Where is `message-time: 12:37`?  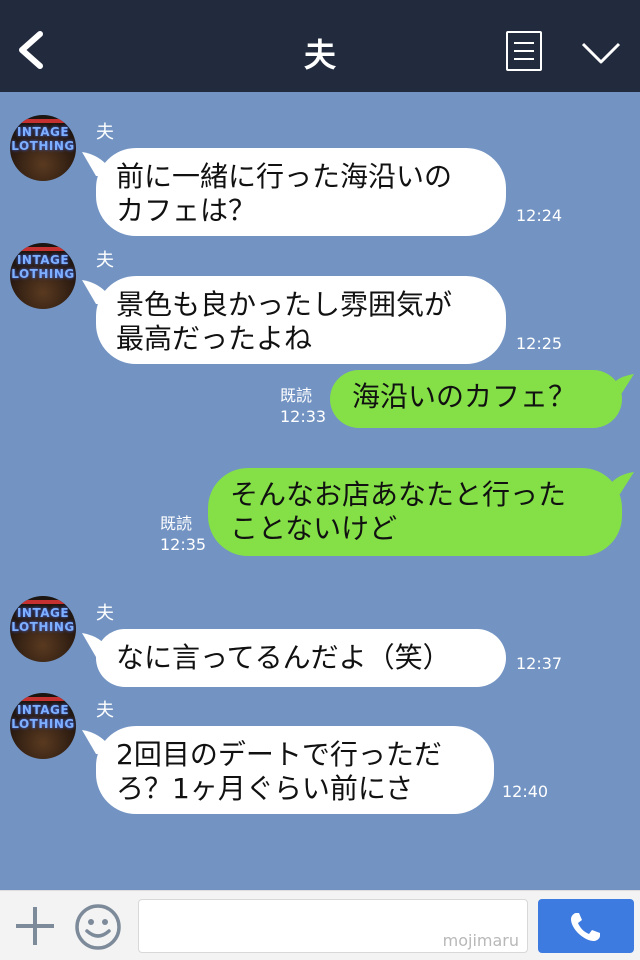
message-time: 12:37 is located at coordinates (539, 663).